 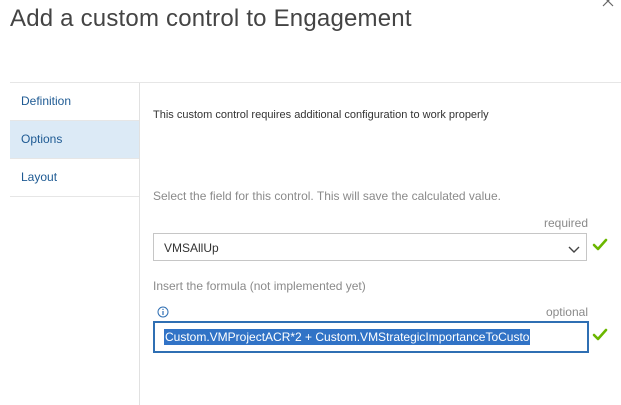 What do you see at coordinates (74, 102) in the screenshot?
I see `nav-item-definition: Definition` at bounding box center [74, 102].